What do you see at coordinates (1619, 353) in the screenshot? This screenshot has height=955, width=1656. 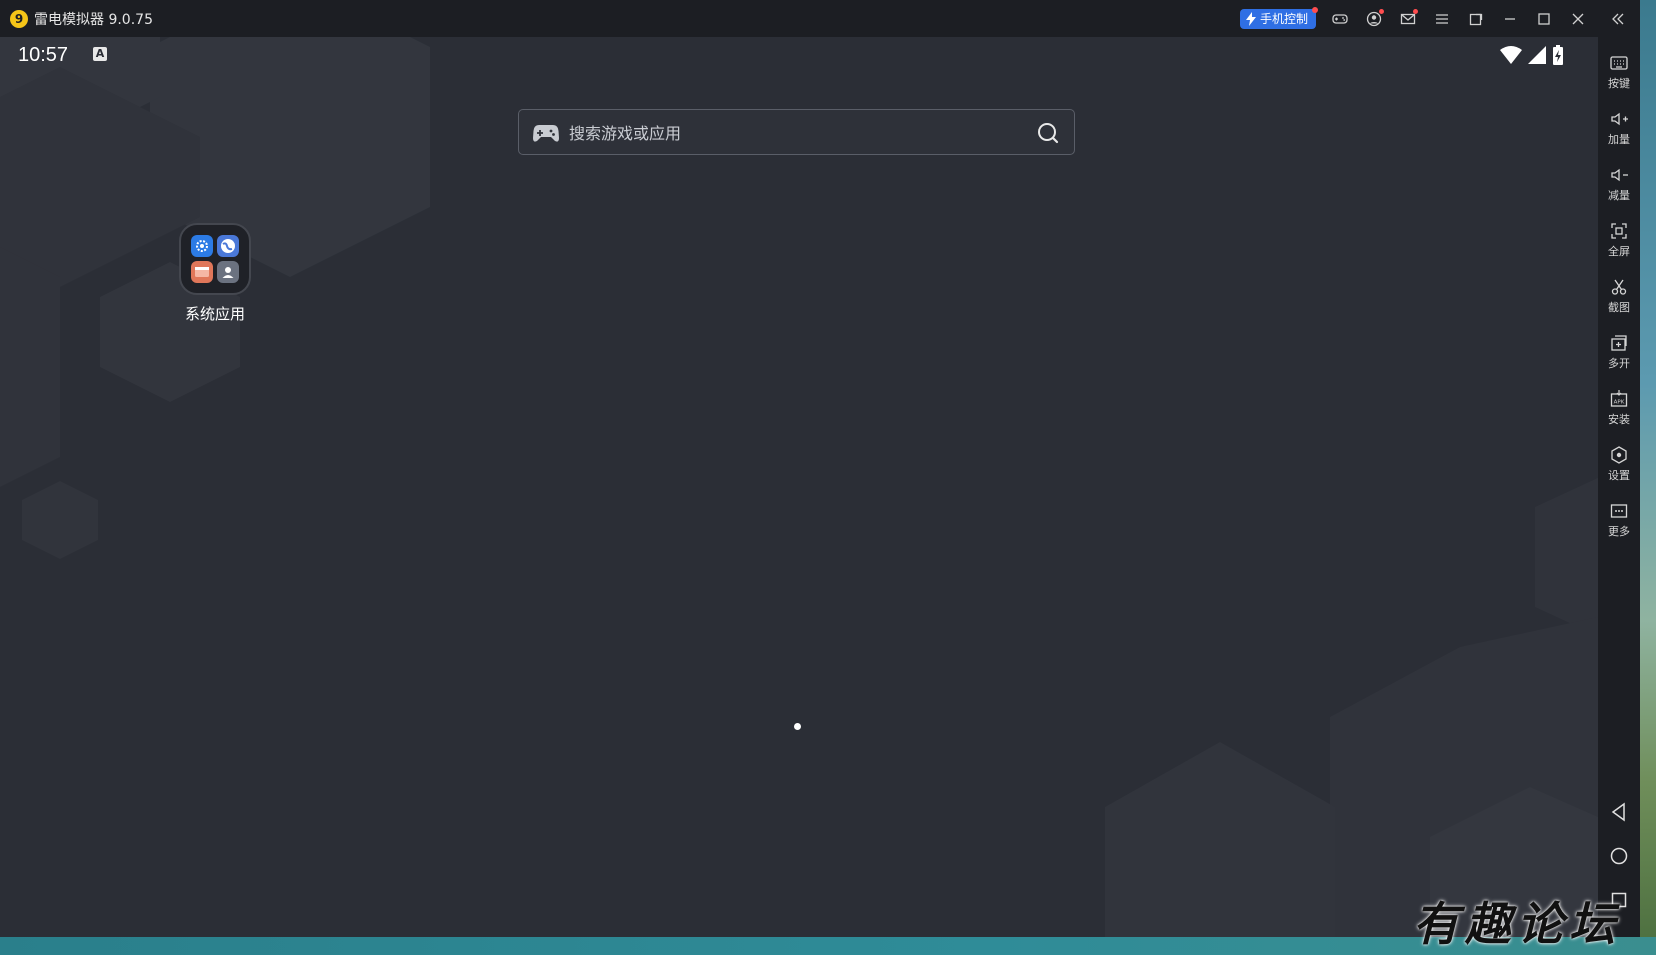 I see `multi-instance-button: 多开` at bounding box center [1619, 353].